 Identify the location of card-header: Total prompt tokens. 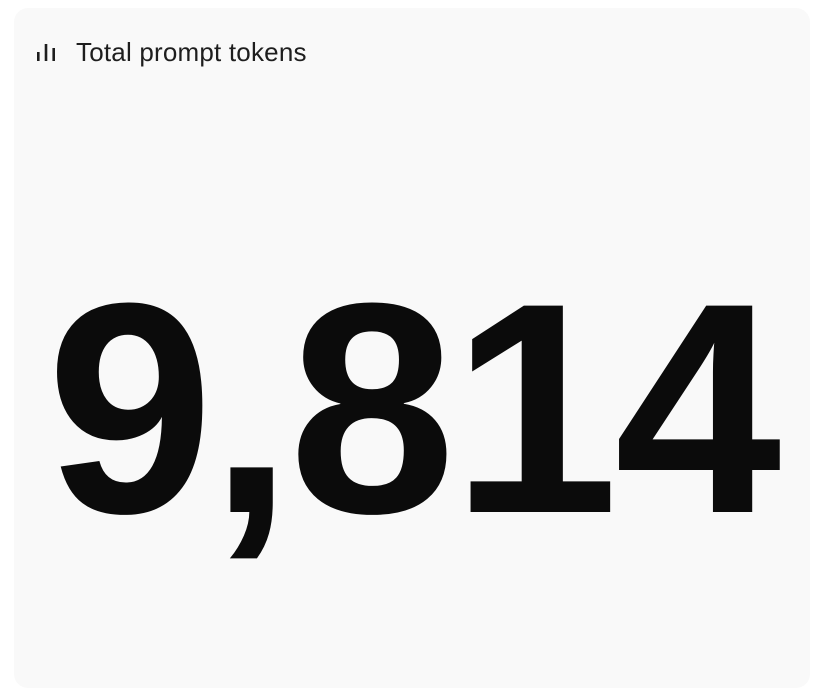
(170, 52).